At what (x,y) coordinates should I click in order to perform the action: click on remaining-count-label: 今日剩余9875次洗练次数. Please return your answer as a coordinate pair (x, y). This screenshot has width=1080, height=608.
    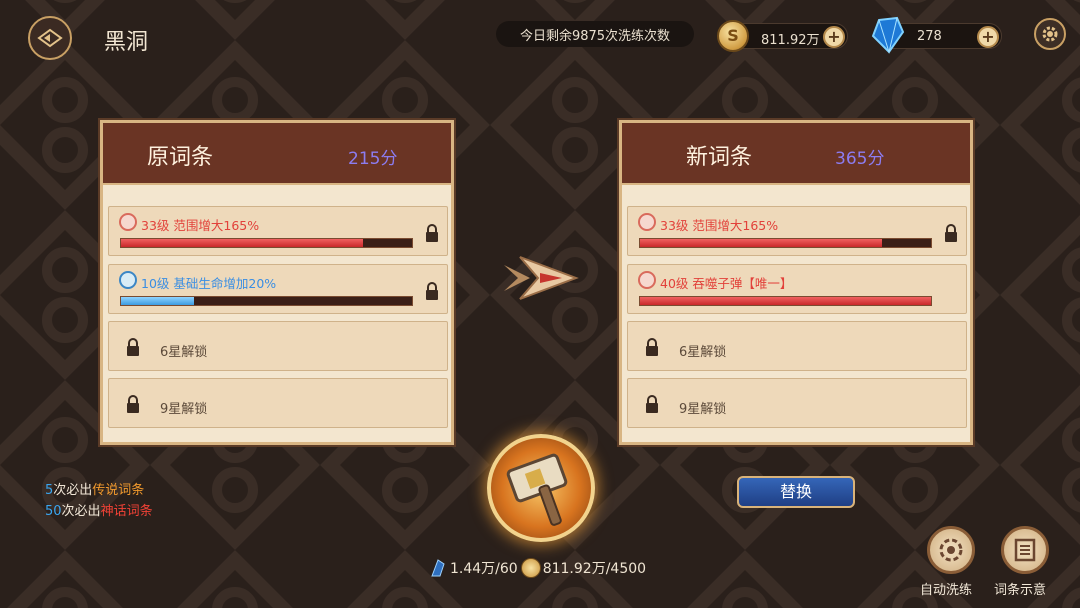
    Looking at the image, I should click on (595, 34).